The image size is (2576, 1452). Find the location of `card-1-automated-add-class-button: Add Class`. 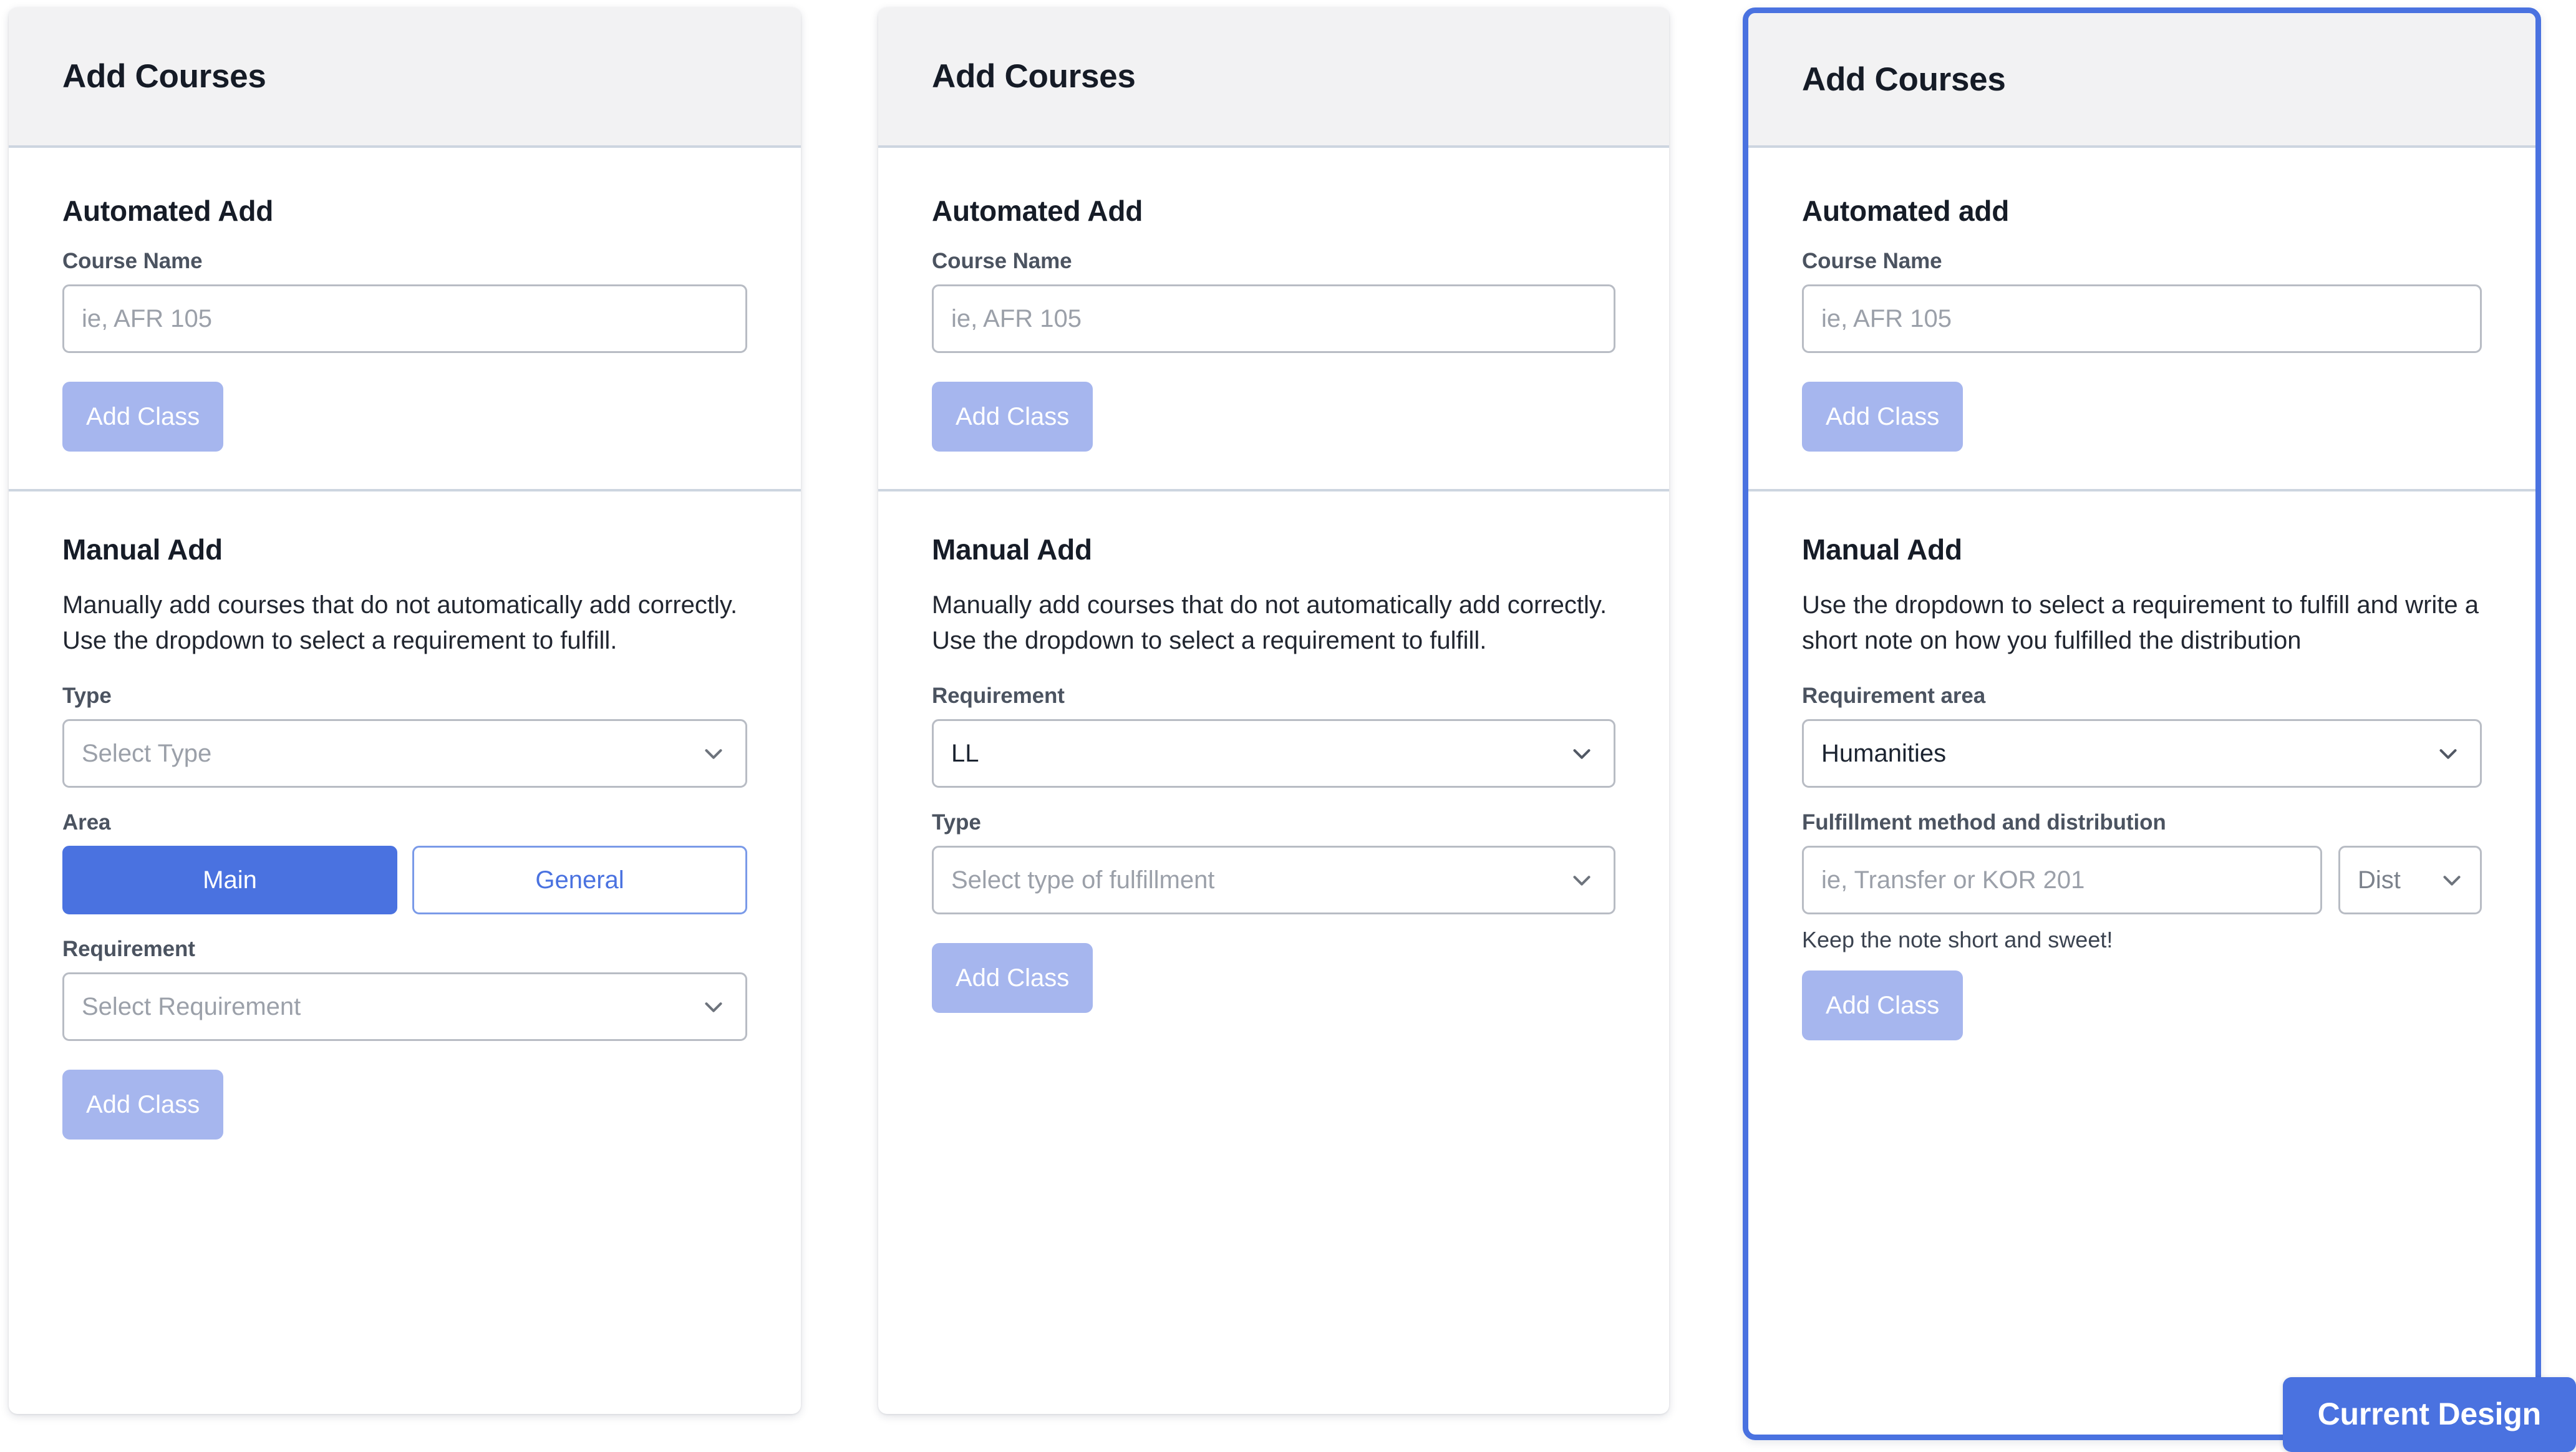

card-1-automated-add-class-button: Add Class is located at coordinates (143, 417).